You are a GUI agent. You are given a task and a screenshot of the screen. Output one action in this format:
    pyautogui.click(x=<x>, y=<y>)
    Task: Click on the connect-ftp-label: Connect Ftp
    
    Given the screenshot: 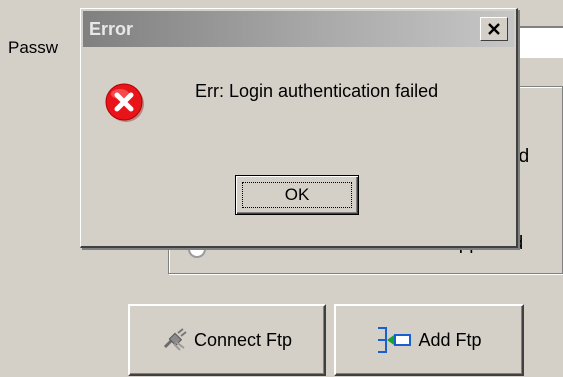 What is the action you would take?
    pyautogui.click(x=243, y=339)
    